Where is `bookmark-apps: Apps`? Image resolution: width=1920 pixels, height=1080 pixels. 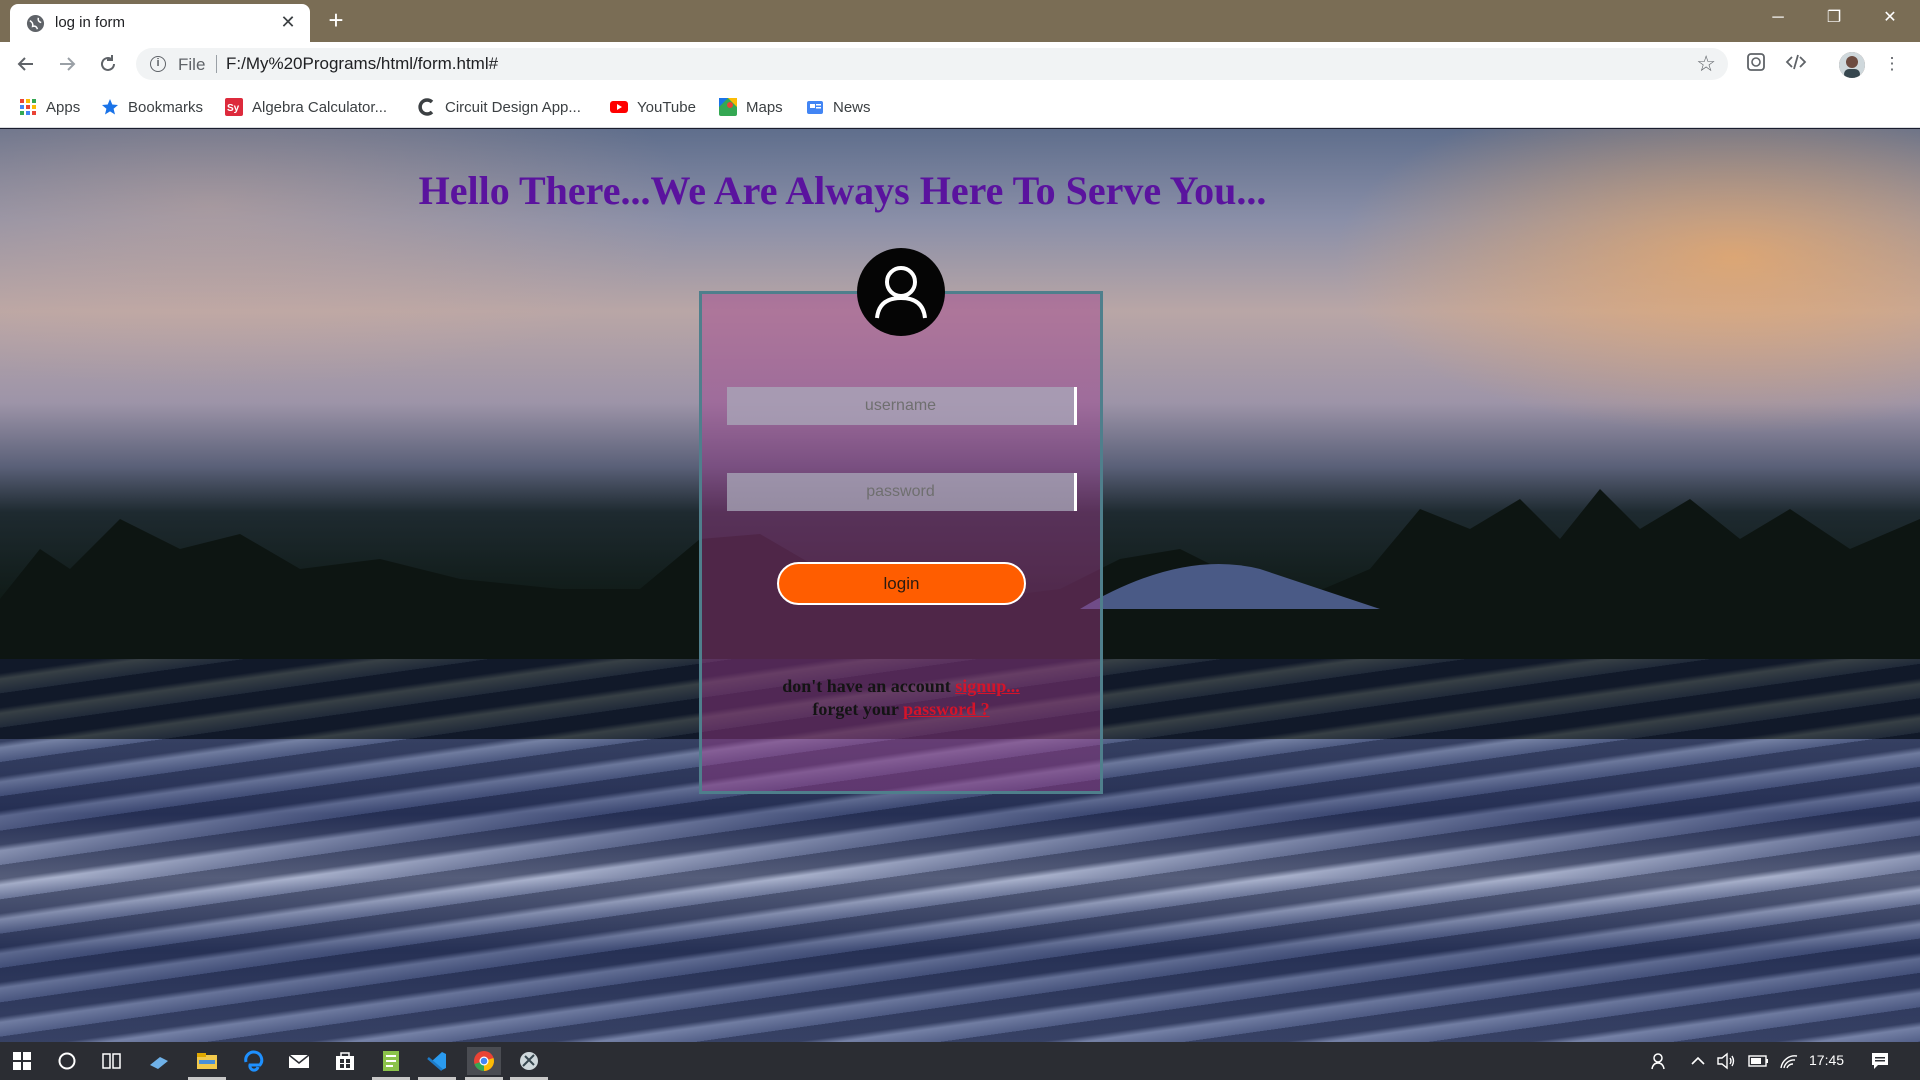 bookmark-apps: Apps is located at coordinates (49, 107).